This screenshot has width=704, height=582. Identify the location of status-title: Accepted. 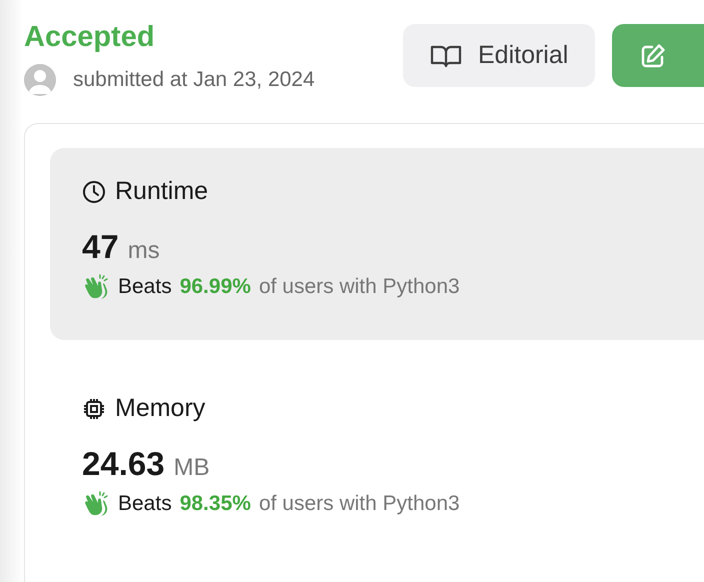
(90, 37).